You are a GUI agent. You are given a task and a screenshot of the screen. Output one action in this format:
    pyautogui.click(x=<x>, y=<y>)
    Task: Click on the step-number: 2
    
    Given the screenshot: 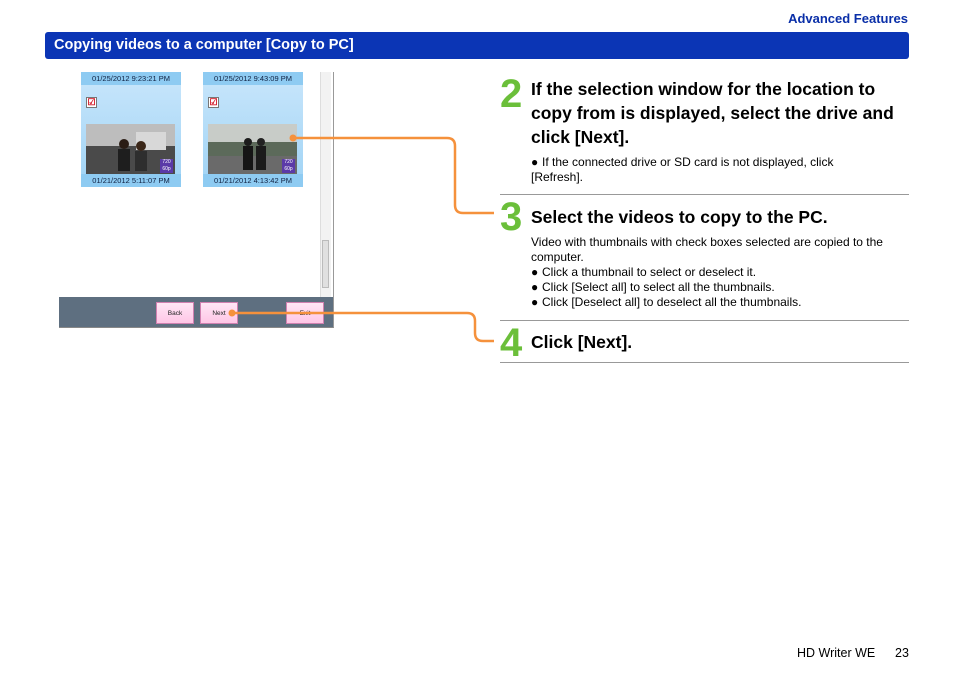 What is the action you would take?
    pyautogui.click(x=511, y=94)
    